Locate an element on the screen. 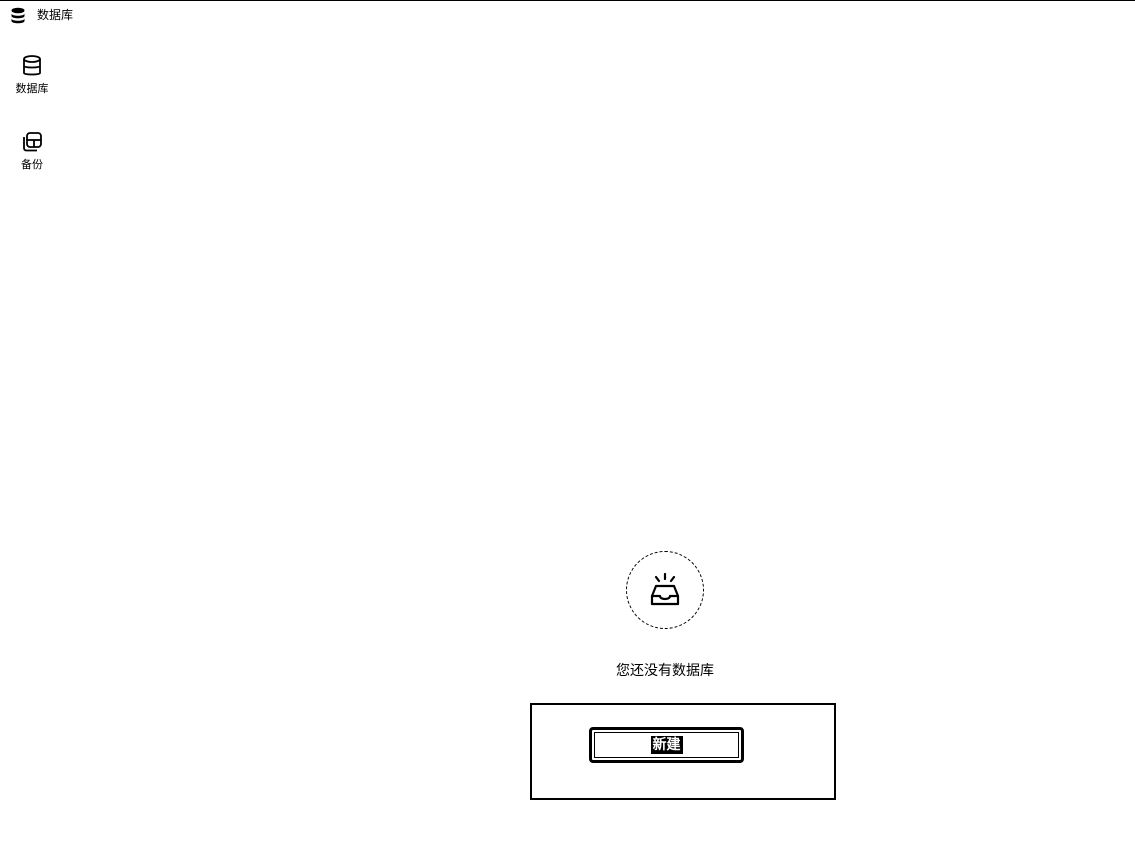  new-button-label: 新建 is located at coordinates (666, 745).